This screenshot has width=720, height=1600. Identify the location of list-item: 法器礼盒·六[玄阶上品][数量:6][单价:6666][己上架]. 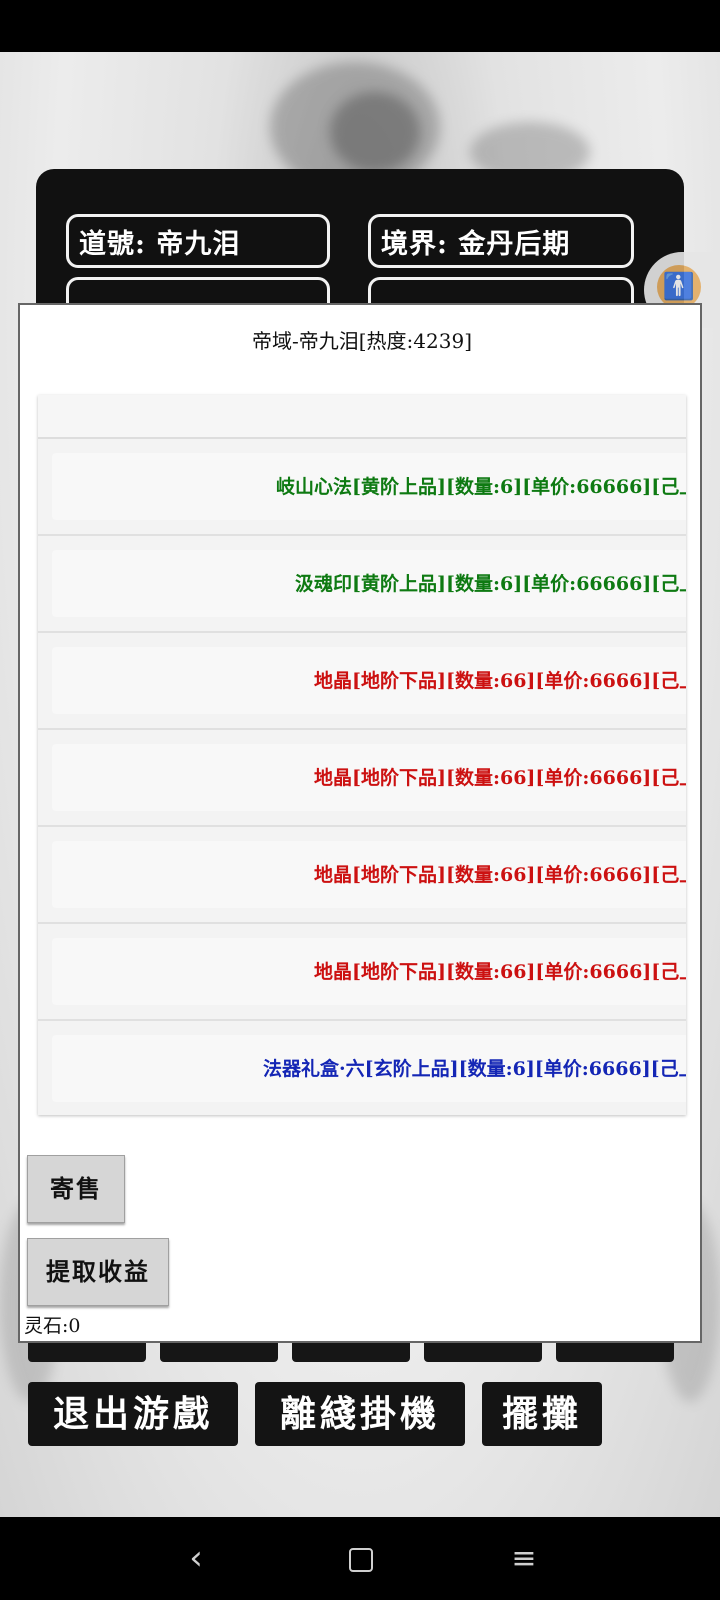
(362, 1068).